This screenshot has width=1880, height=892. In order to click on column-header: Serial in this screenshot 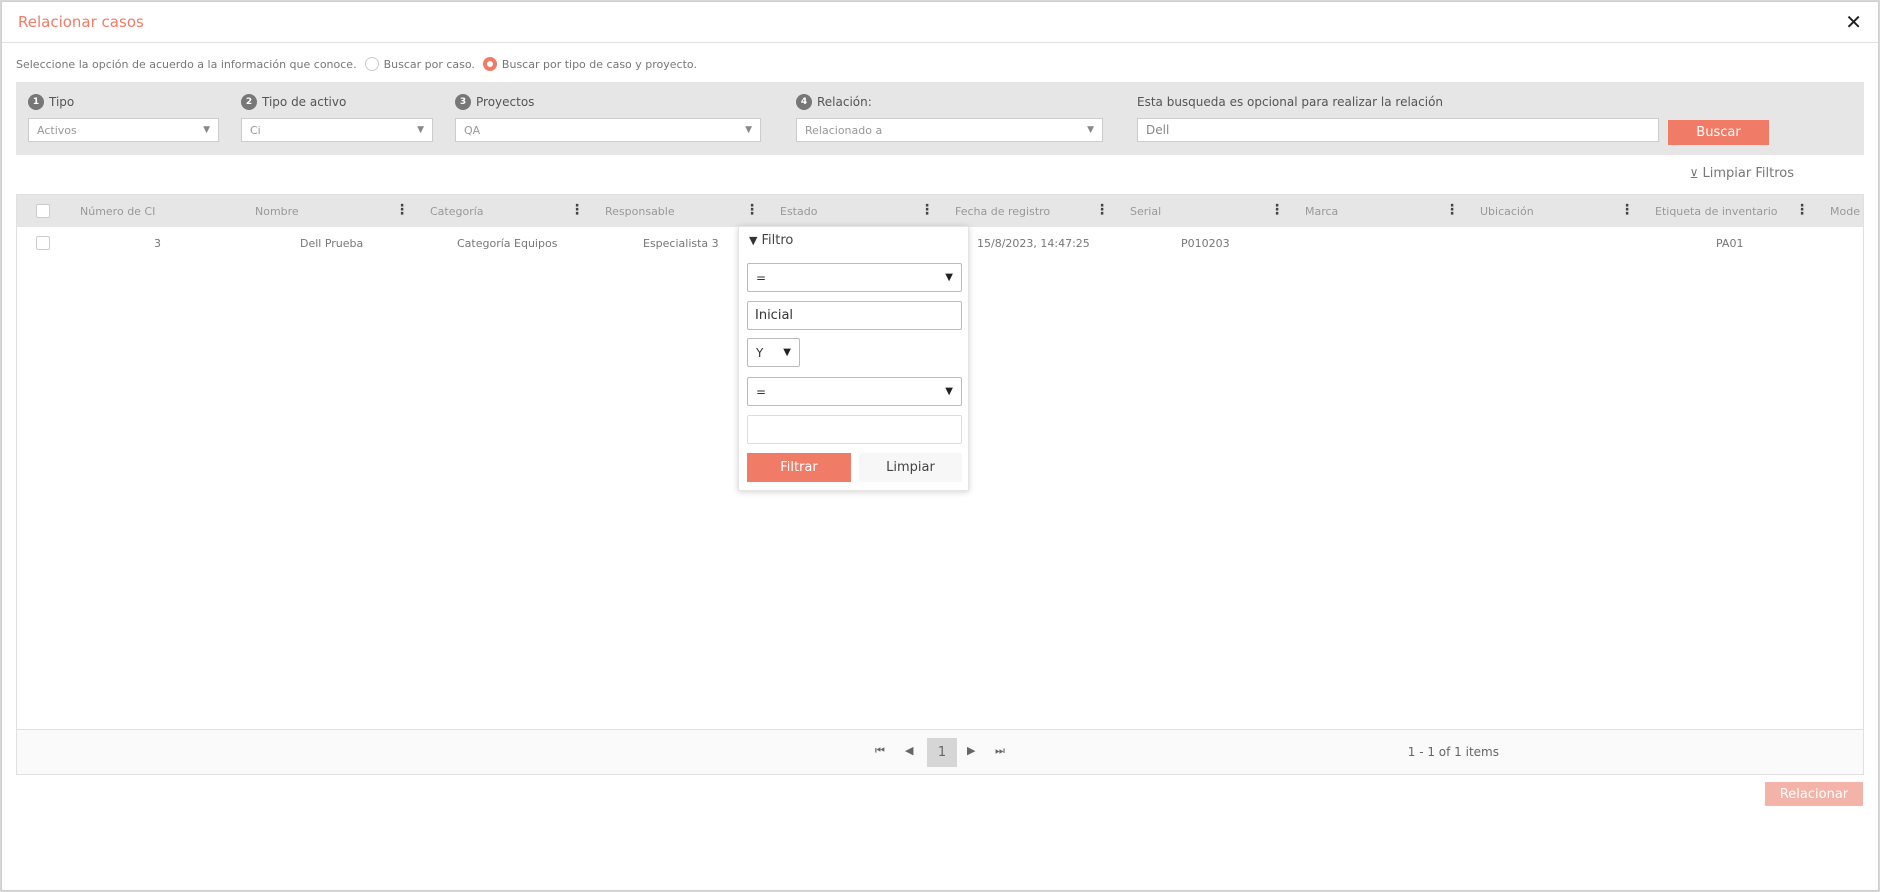, I will do `click(1145, 211)`.